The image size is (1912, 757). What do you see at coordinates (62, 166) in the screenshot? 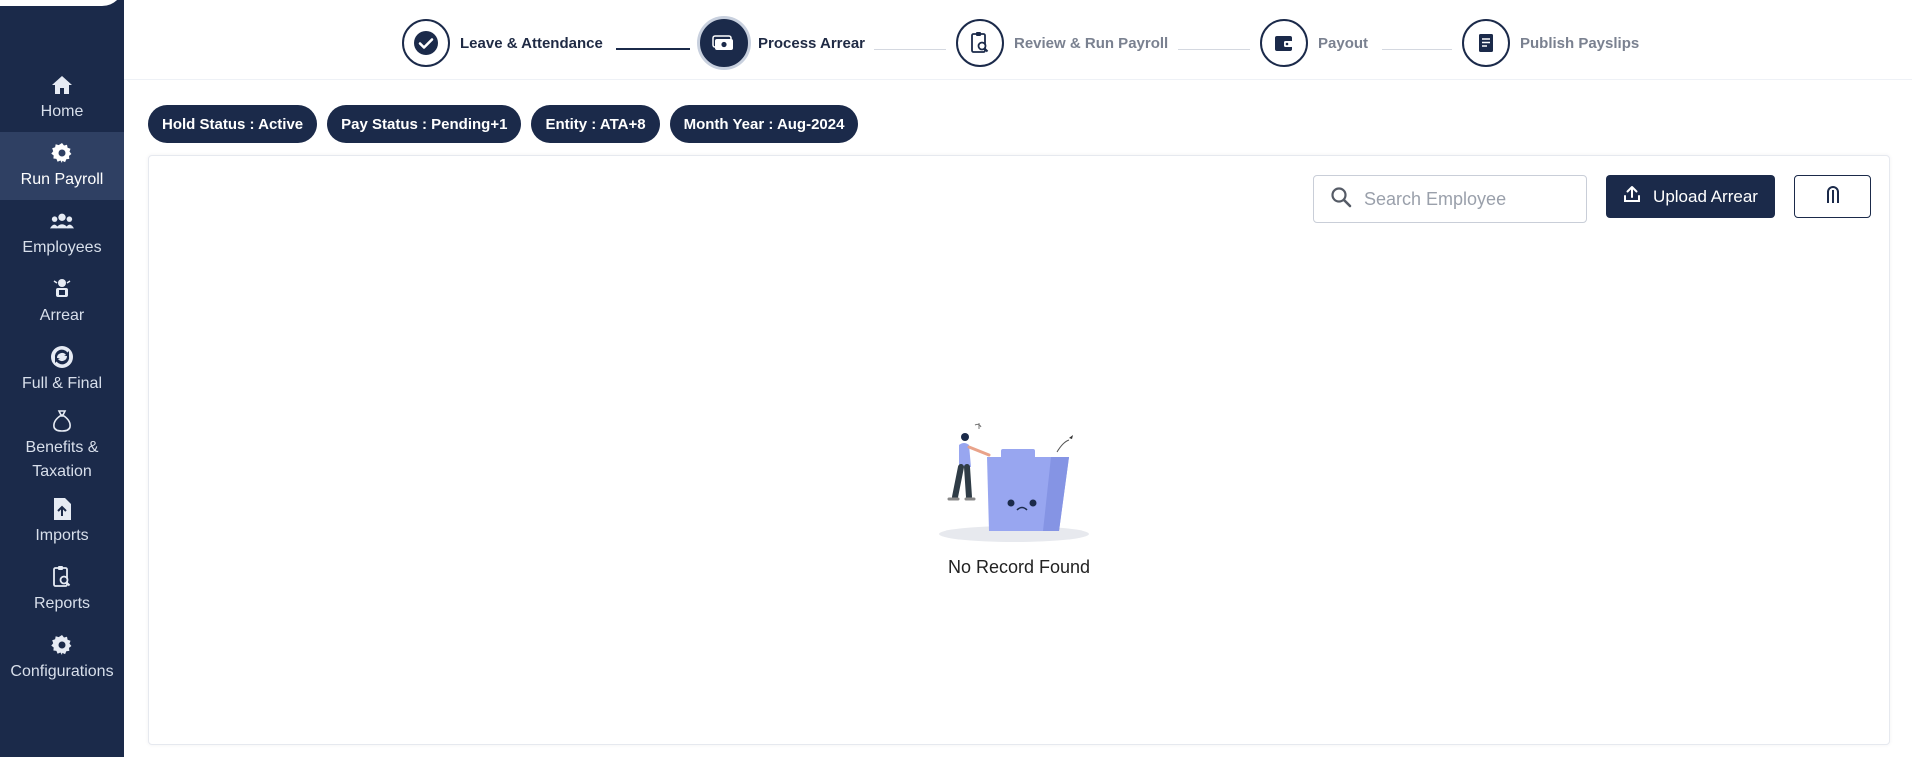
I see `sidebar-item-run-payroll: Run Payroll` at bounding box center [62, 166].